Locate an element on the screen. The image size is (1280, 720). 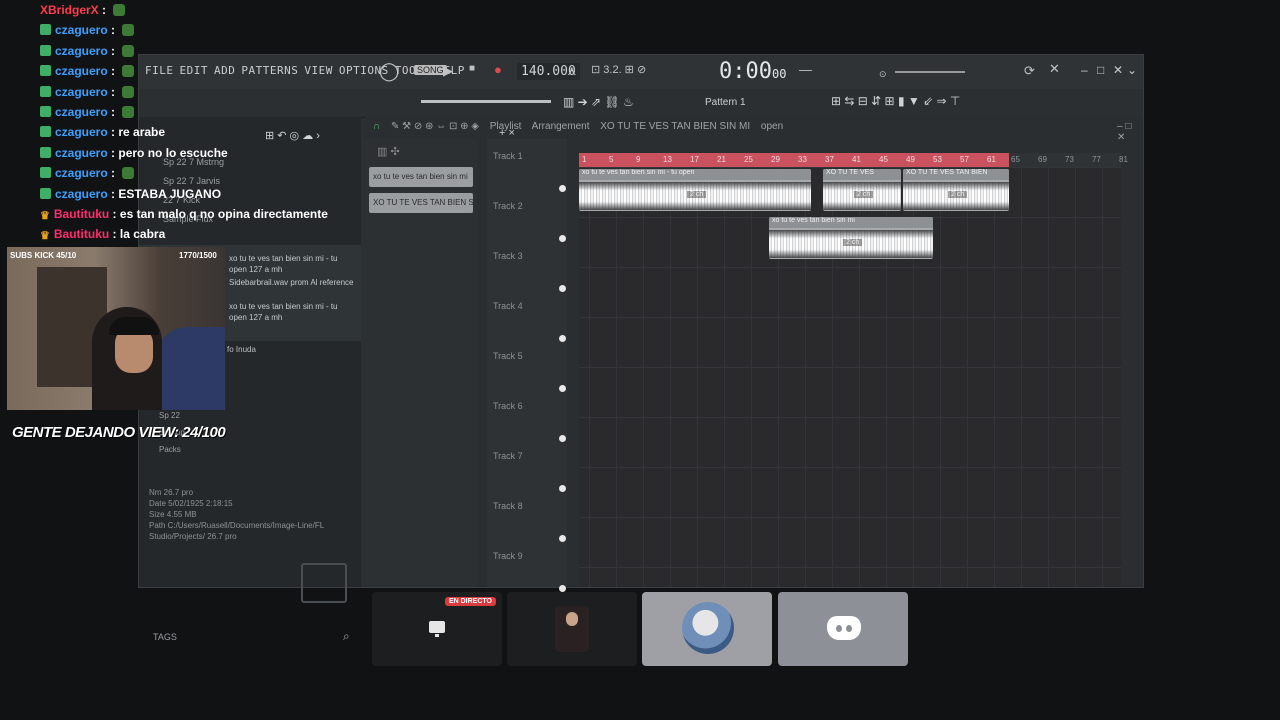
clip-item: xo tu te ves tan bien sin mi is located at coordinates (421, 177).